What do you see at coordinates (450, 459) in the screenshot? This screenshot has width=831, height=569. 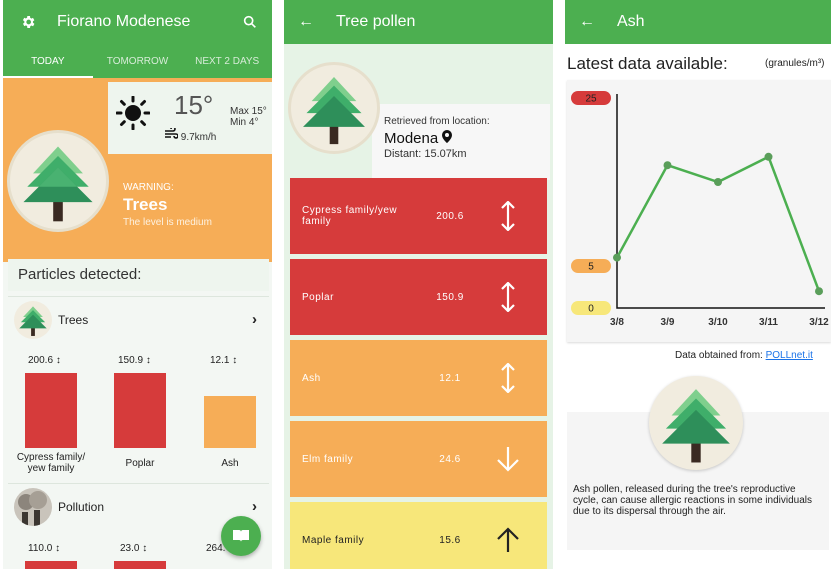 I see `pollen-value: 24.6` at bounding box center [450, 459].